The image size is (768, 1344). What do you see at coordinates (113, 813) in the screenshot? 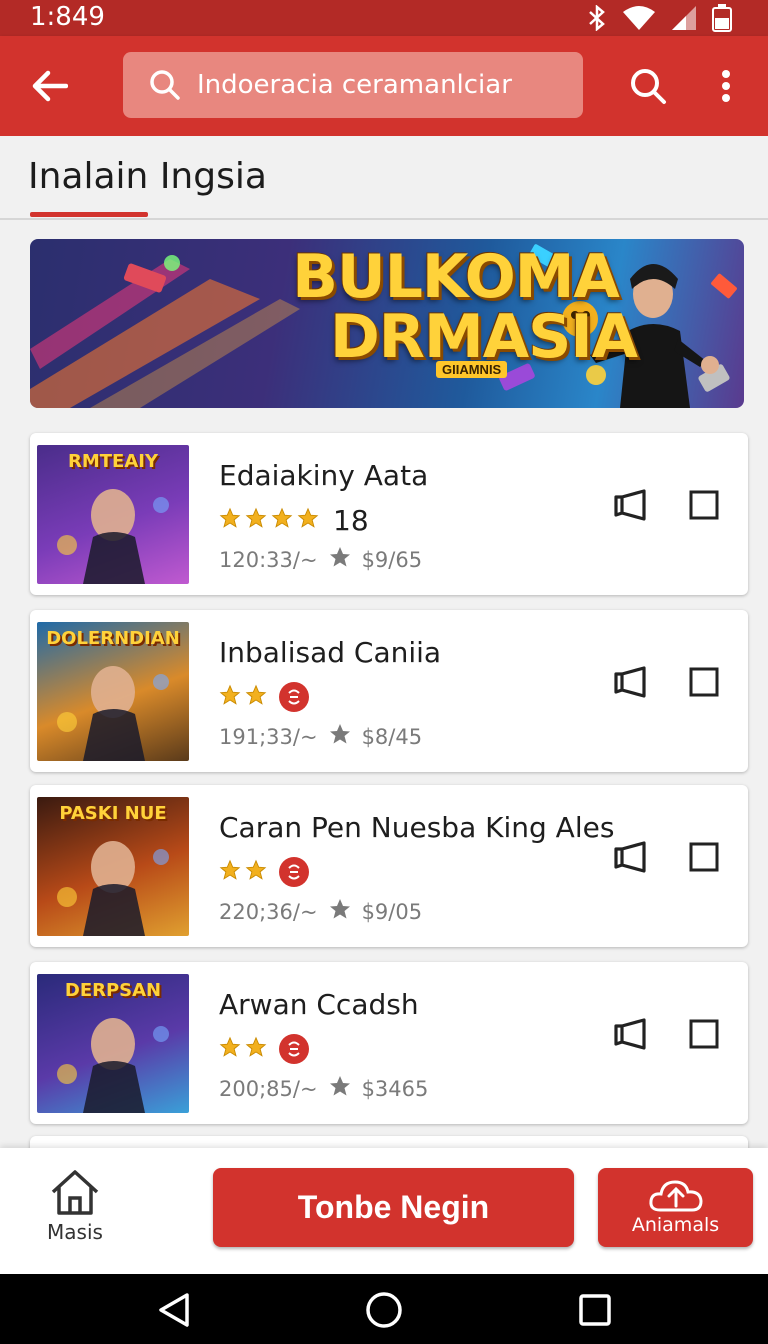
I see `thumbnail-caption: PASKI NUE` at bounding box center [113, 813].